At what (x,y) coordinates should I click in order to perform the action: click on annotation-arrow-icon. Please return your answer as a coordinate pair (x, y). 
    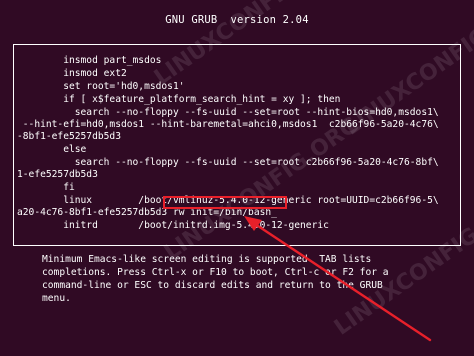
    Looking at the image, I should click on (338, 279).